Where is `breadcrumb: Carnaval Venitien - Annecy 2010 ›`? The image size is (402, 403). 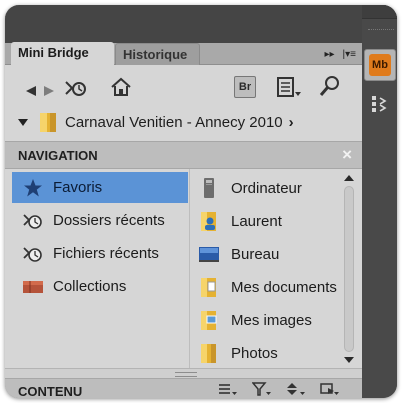
breadcrumb: Carnaval Venitien - Annecy 2010 › is located at coordinates (183, 122).